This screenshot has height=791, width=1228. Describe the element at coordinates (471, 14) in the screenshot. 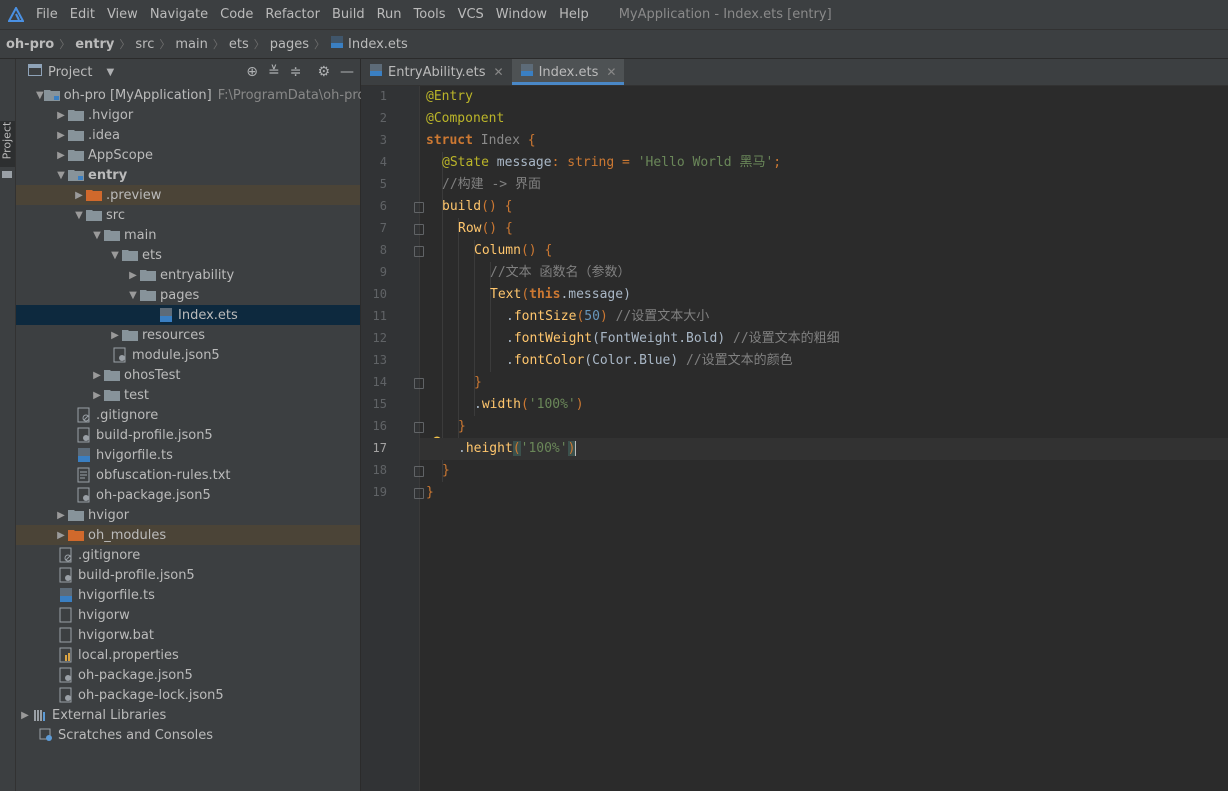

I see `menu-vcs: VCS` at that location.